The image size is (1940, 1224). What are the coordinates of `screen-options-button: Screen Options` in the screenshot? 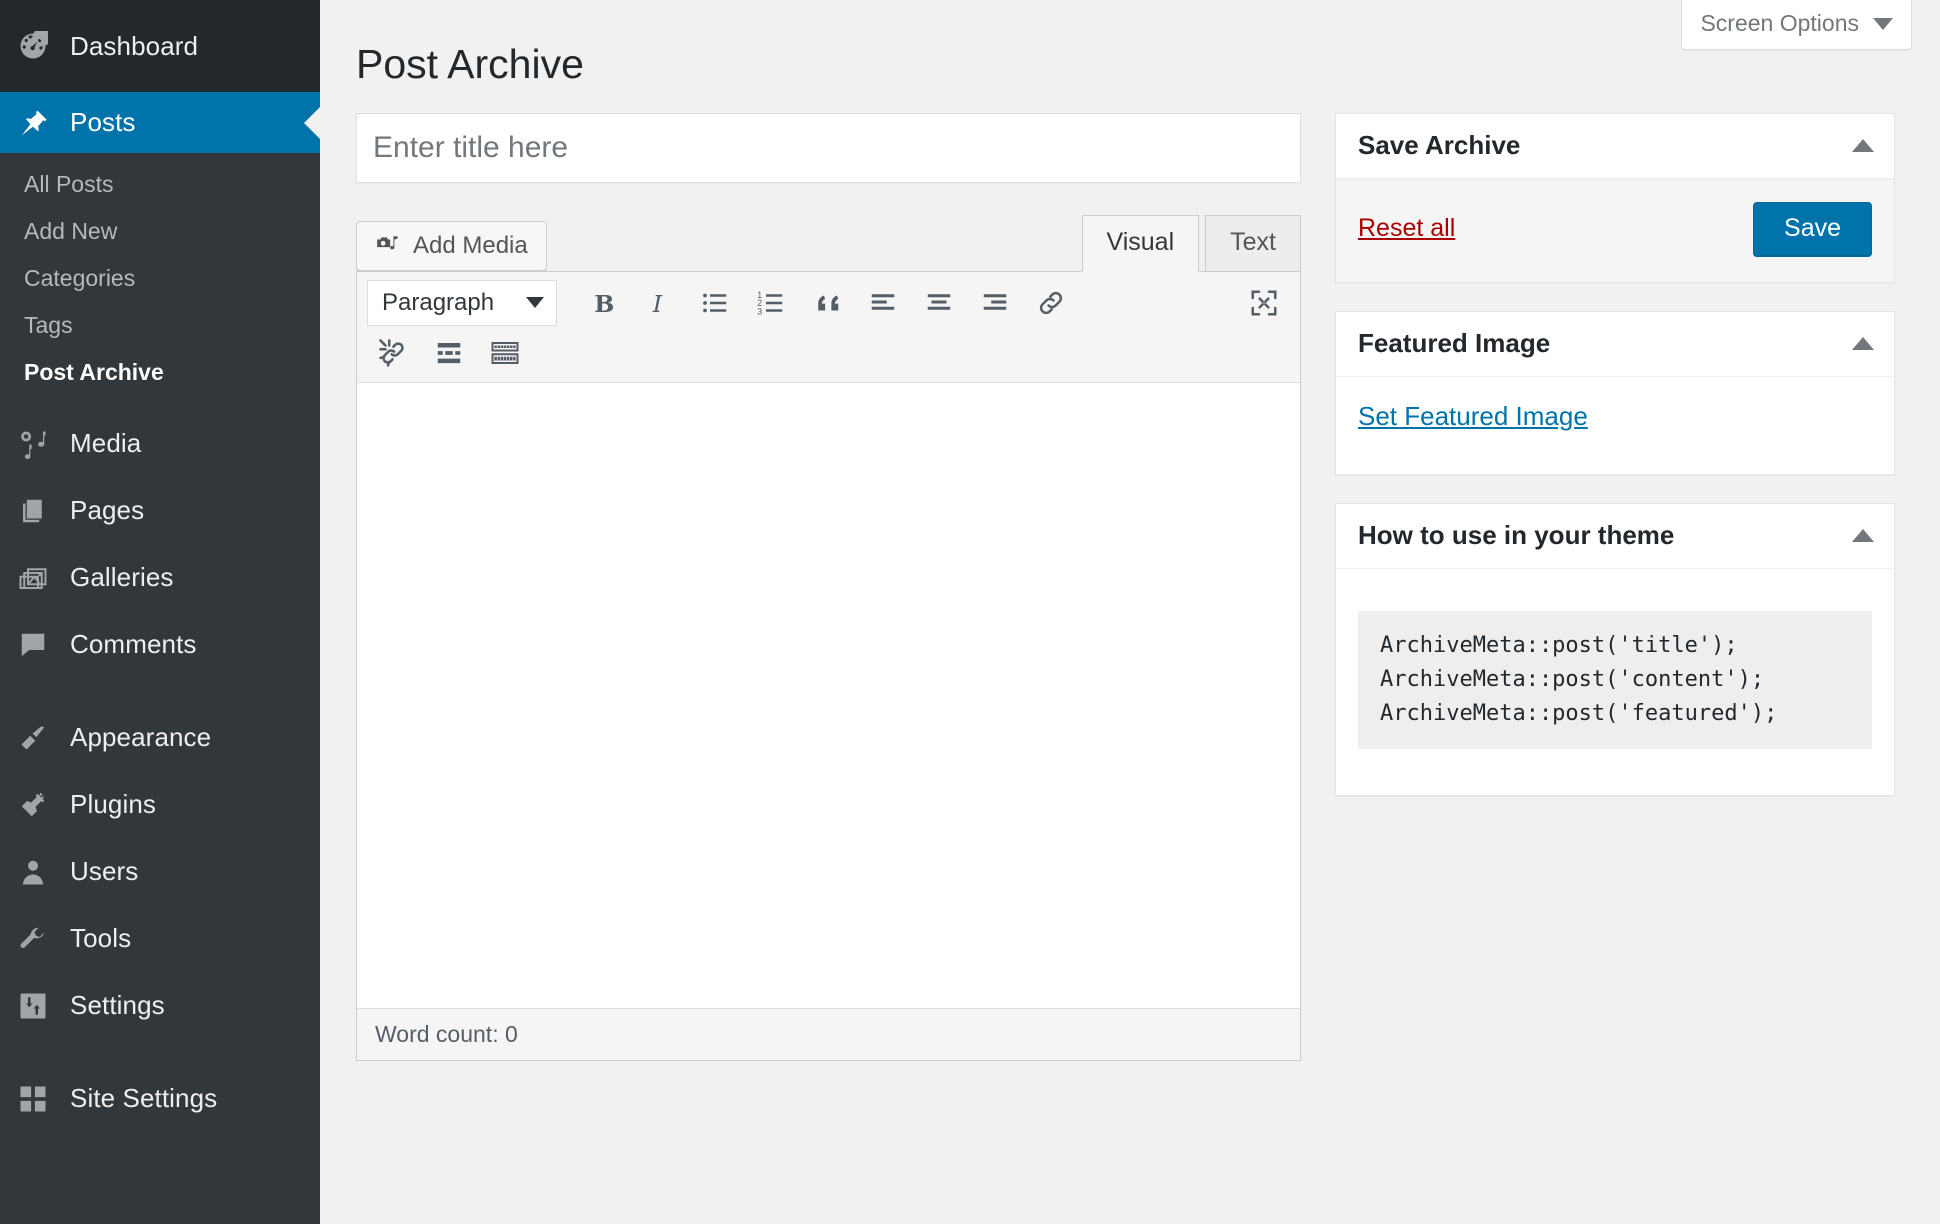 It's located at (1796, 25).